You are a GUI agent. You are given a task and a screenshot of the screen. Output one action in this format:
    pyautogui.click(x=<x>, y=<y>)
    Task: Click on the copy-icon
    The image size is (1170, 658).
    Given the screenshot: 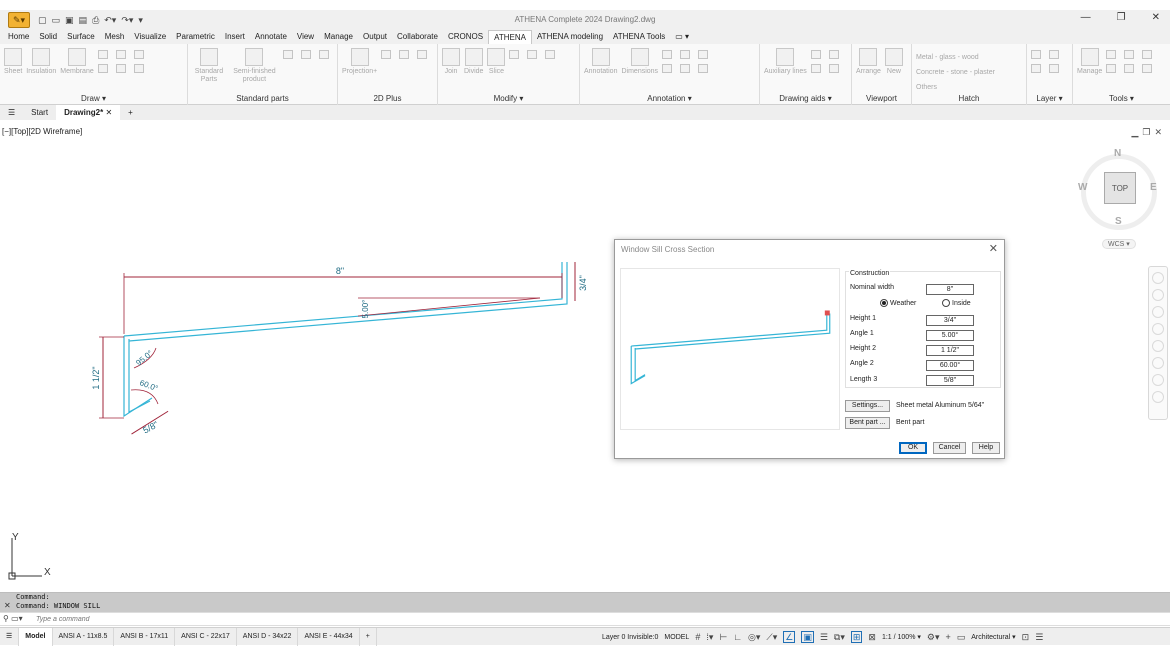 What is the action you would take?
    pyautogui.click(x=532, y=54)
    